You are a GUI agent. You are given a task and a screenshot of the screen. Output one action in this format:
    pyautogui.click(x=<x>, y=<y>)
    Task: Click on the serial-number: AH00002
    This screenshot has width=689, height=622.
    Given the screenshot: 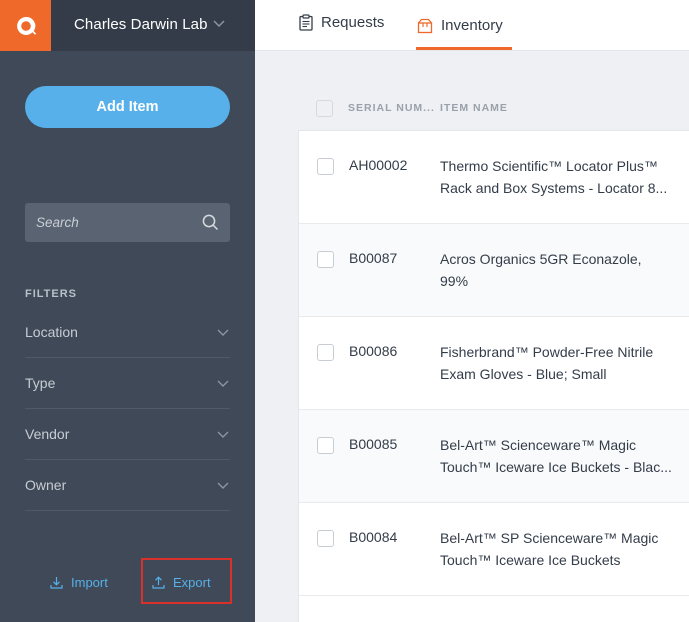 What is the action you would take?
    pyautogui.click(x=378, y=165)
    